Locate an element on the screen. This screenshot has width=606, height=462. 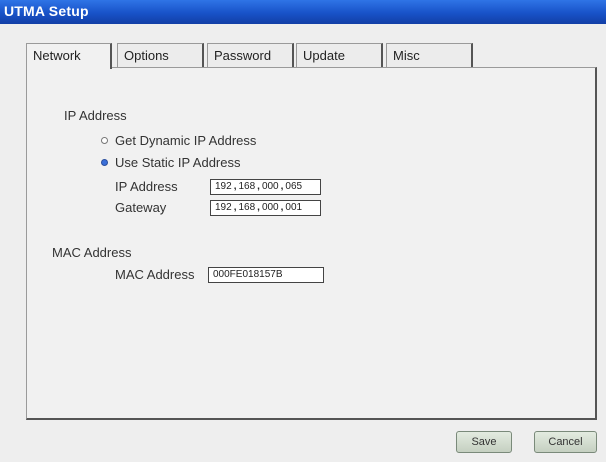
tab-network: Network is located at coordinates (69, 56).